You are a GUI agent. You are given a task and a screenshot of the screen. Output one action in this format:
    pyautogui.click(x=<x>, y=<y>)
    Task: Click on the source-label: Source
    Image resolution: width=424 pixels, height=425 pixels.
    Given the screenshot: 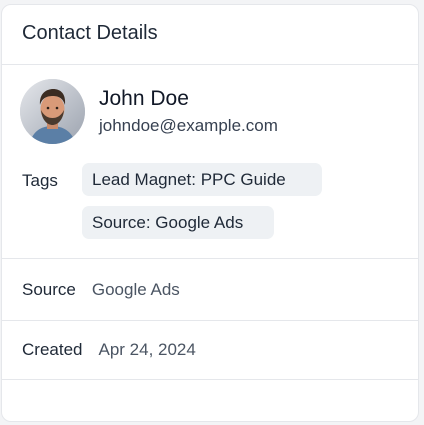 What is the action you would take?
    pyautogui.click(x=49, y=289)
    